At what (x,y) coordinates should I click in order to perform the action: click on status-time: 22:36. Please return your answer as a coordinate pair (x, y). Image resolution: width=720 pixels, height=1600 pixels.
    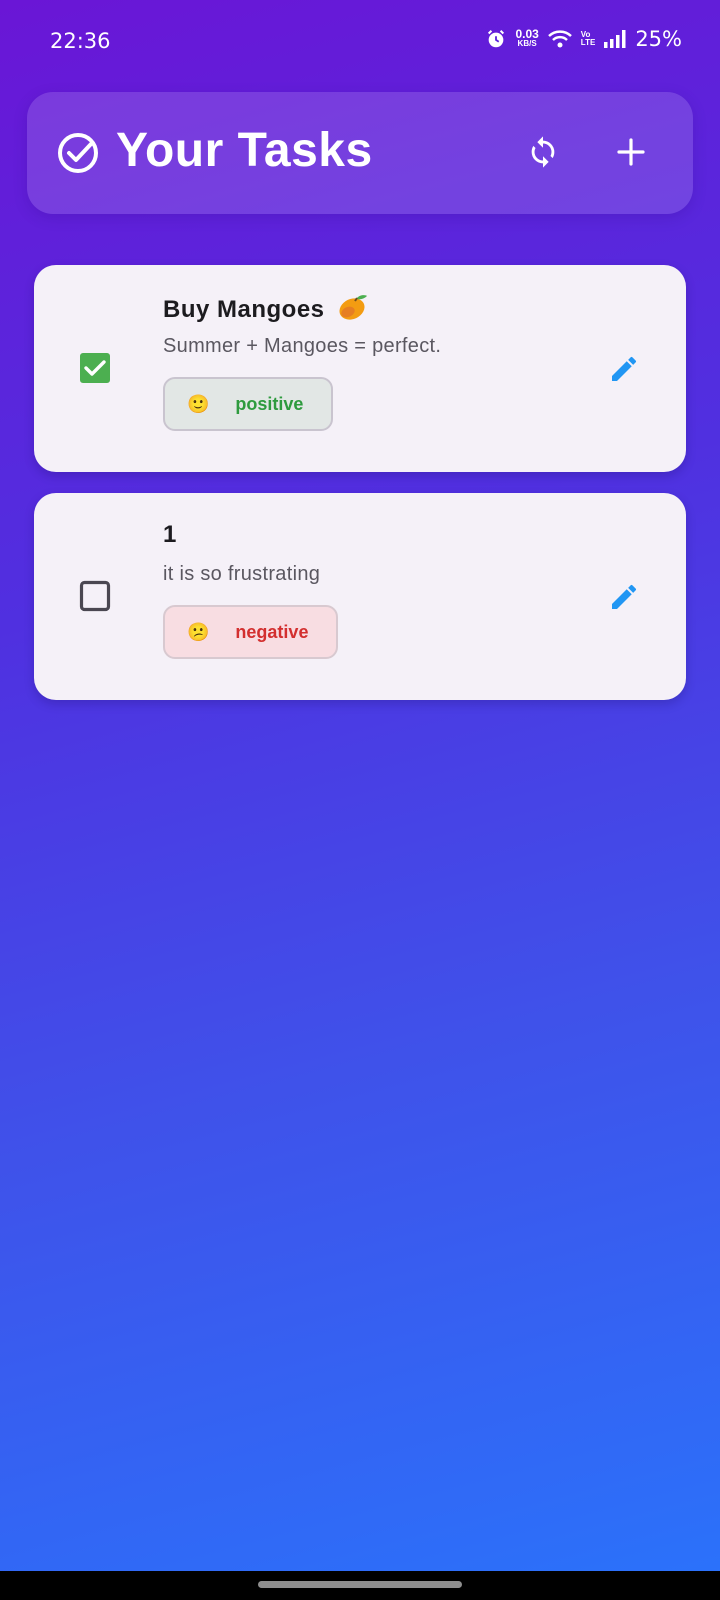
    Looking at the image, I should click on (80, 41).